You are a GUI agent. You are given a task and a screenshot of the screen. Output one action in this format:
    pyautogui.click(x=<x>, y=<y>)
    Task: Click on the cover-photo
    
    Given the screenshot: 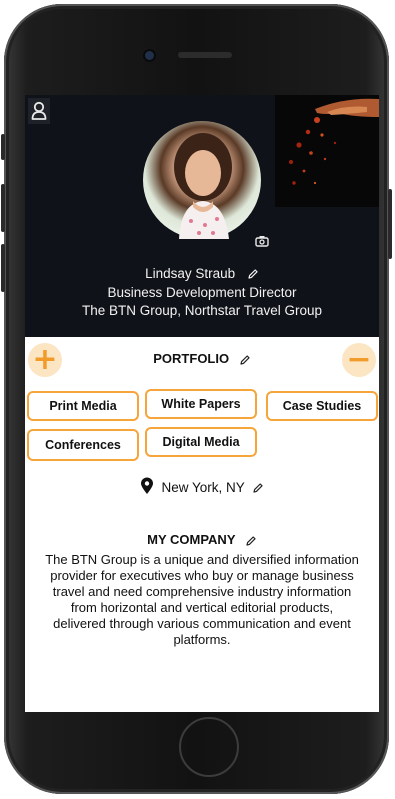 What is the action you would take?
    pyautogui.click(x=327, y=151)
    